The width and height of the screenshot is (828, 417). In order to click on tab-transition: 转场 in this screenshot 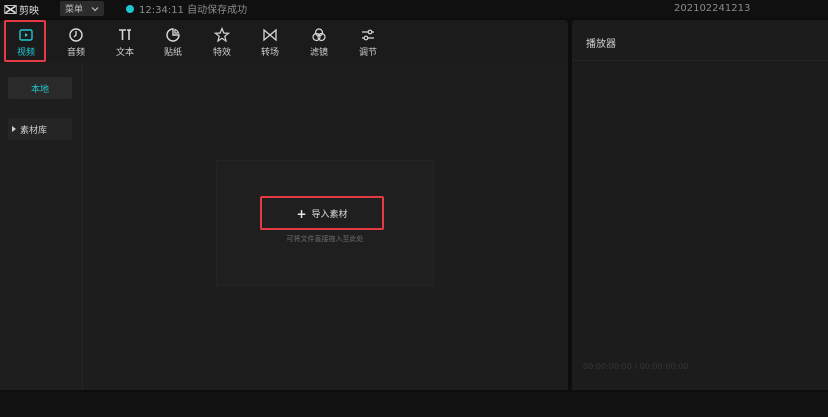, I will do `click(270, 42)`.